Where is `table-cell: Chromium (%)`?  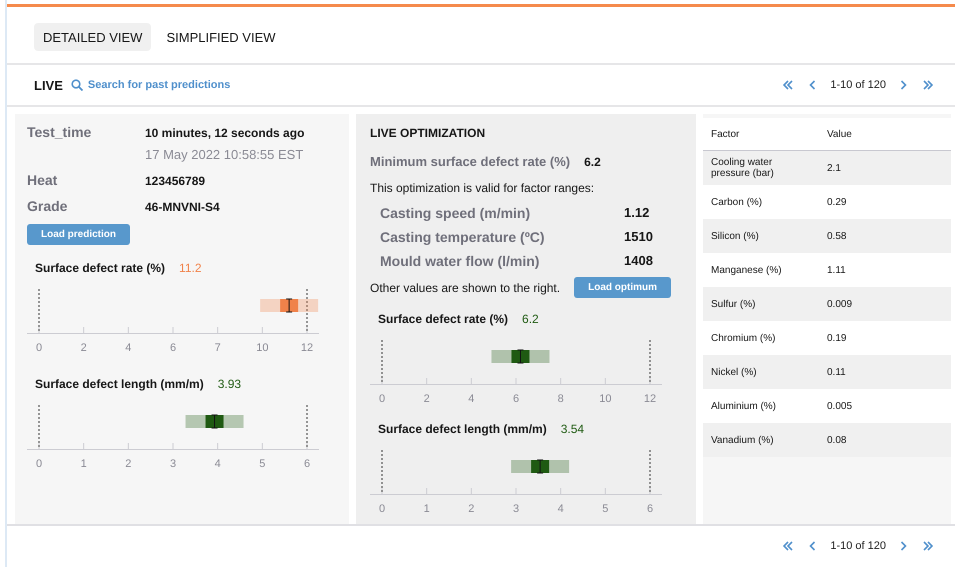 table-cell: Chromium (%) is located at coordinates (761, 338).